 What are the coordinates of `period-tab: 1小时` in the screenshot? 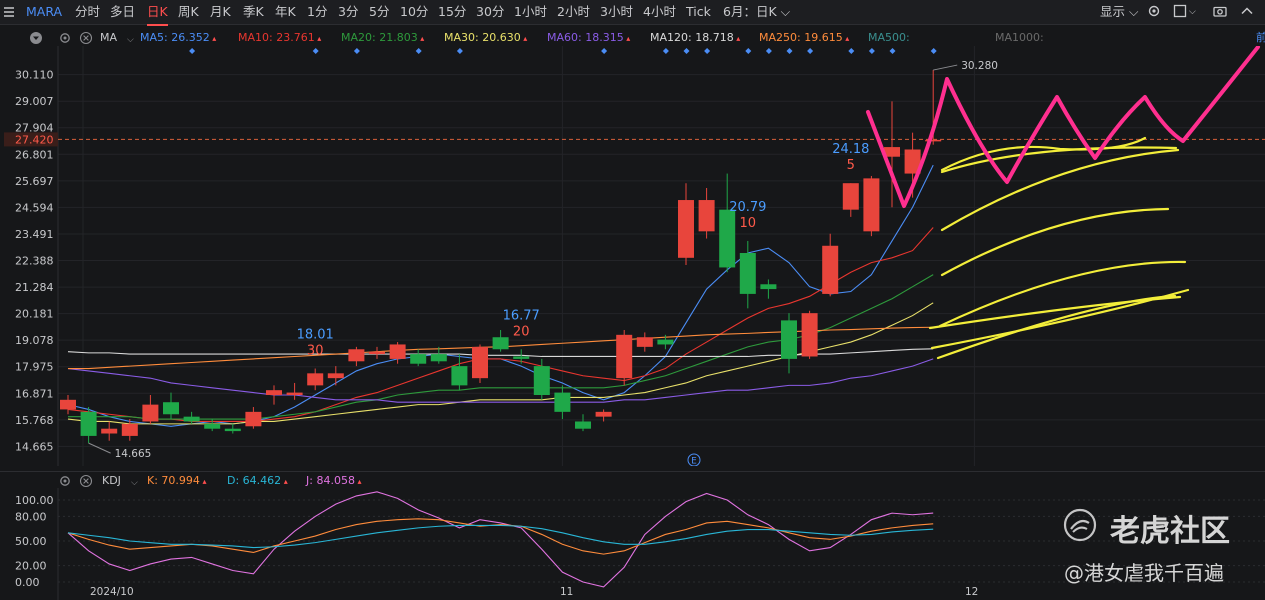 It's located at (530, 12).